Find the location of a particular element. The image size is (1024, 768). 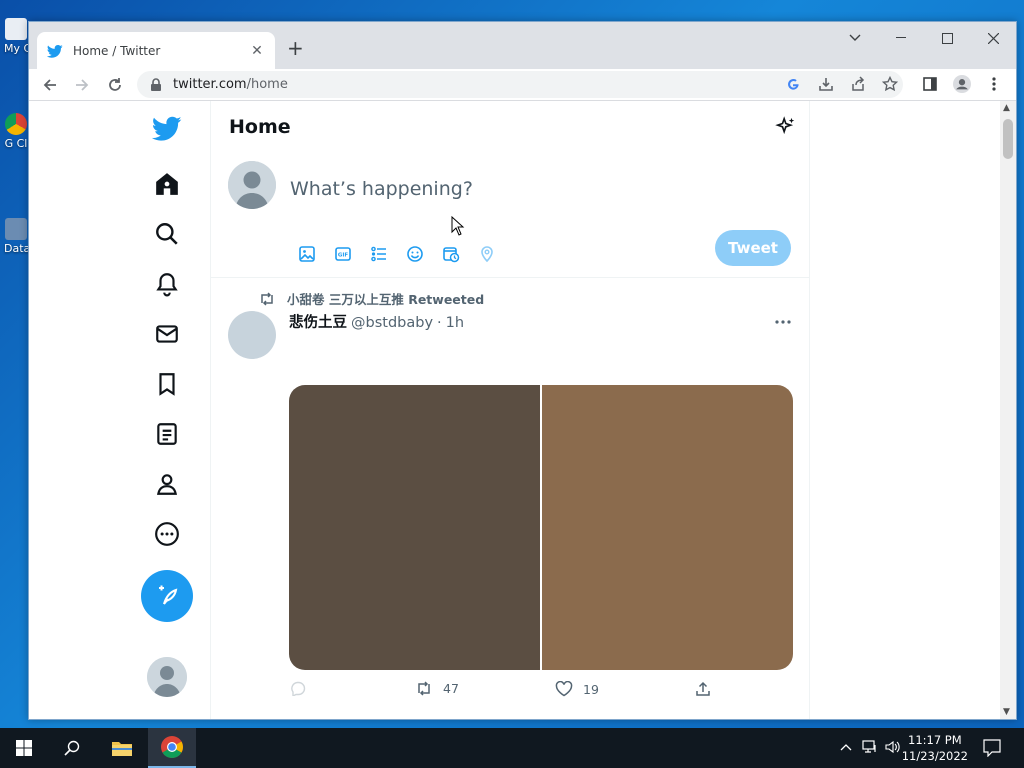

chrome-taskbar-button is located at coordinates (172, 748).